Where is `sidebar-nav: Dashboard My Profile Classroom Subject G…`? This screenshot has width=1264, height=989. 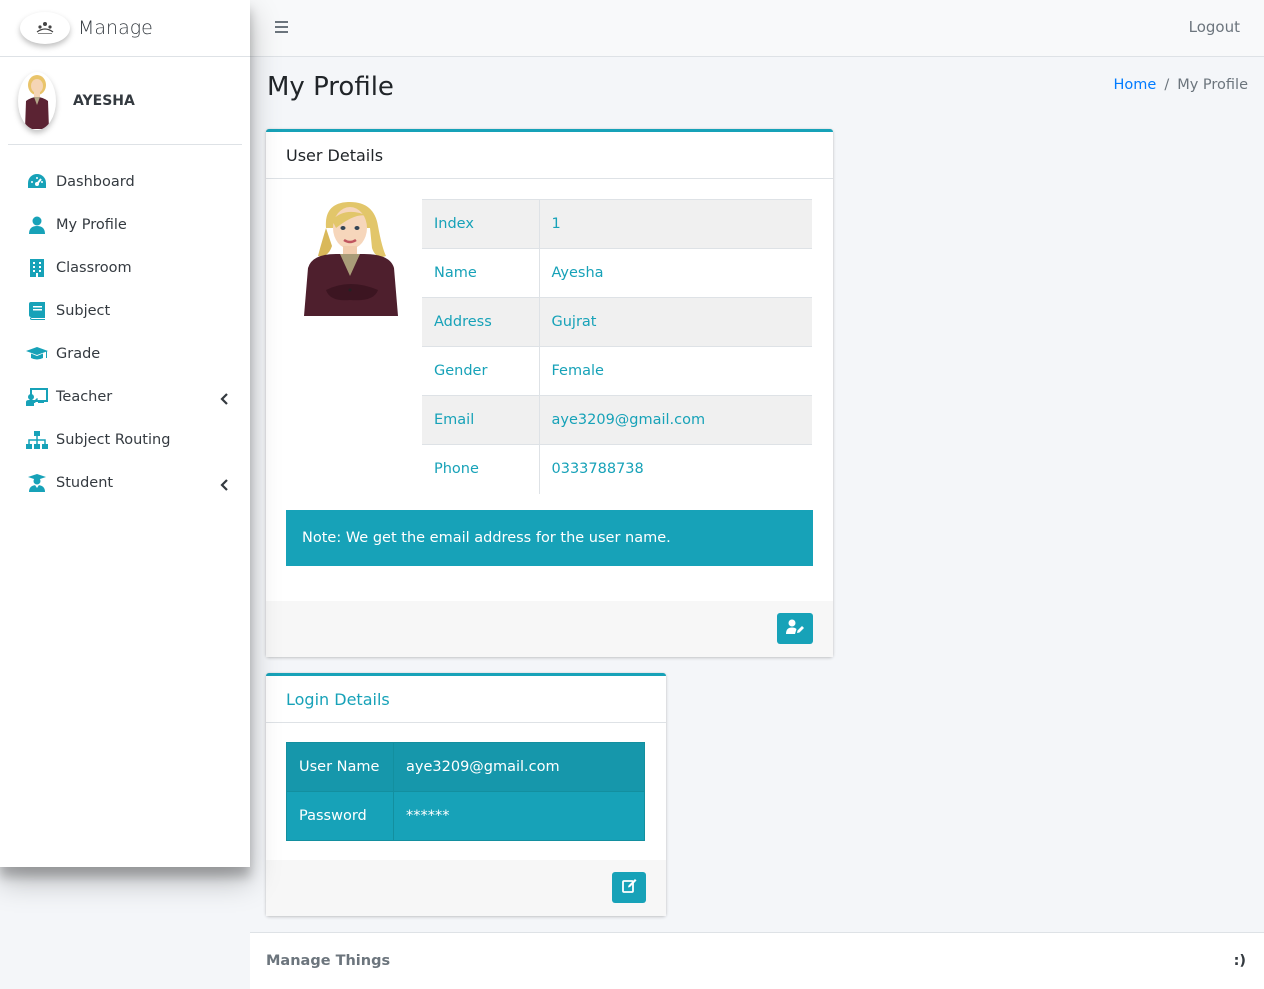
sidebar-nav: Dashboard My Profile Classroom Subject G… is located at coordinates (125, 324).